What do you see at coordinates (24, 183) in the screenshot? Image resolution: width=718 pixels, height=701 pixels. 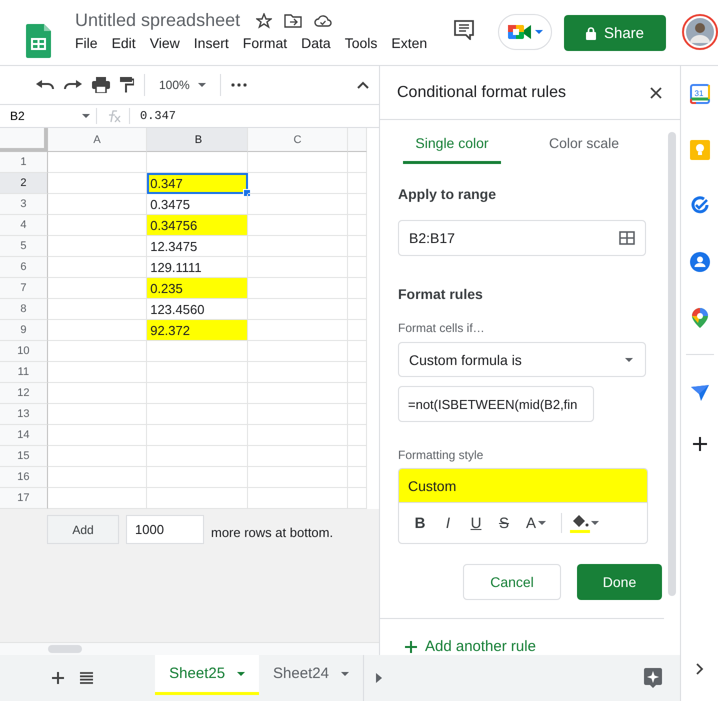 I see `row-number: 2` at bounding box center [24, 183].